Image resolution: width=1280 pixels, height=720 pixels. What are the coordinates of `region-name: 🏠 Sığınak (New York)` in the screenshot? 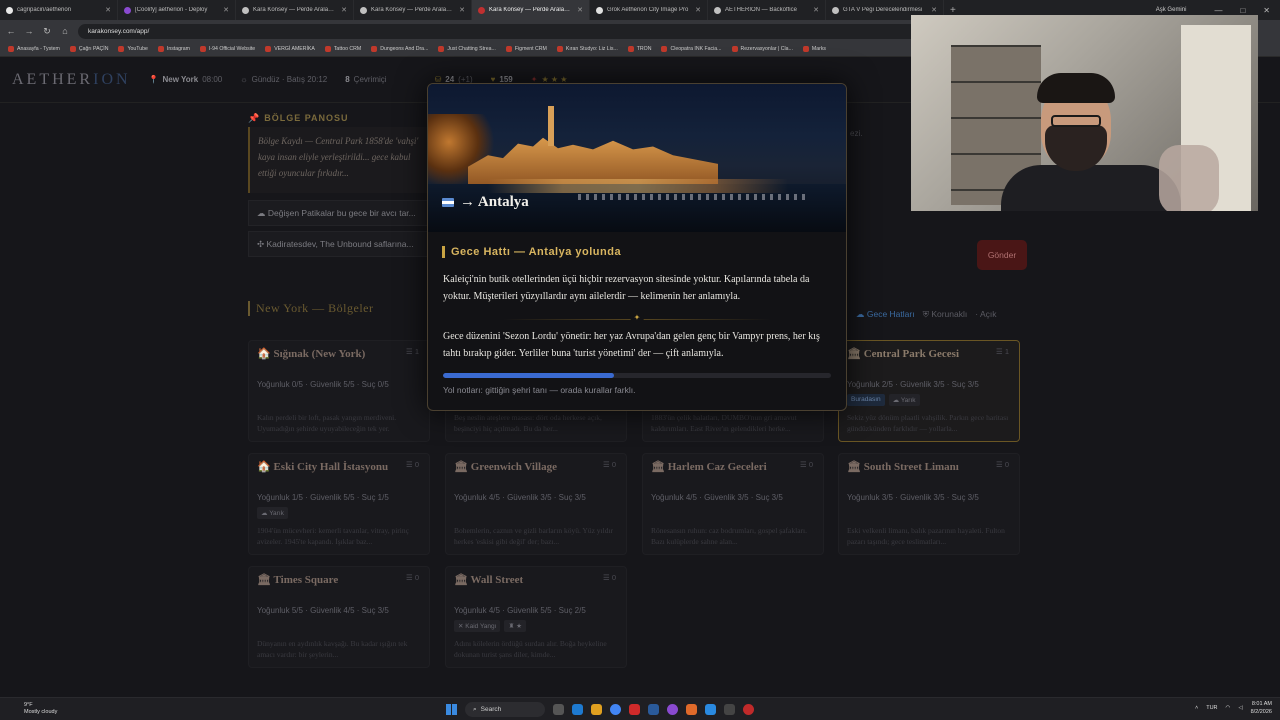 It's located at (339, 353).